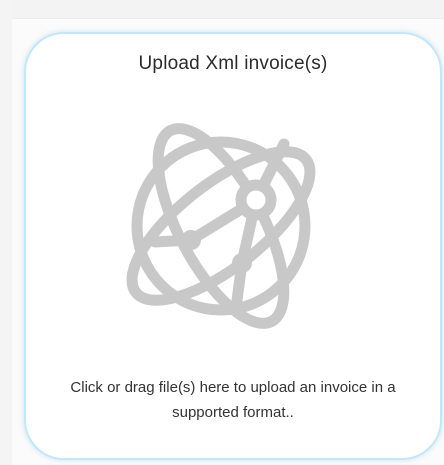  I want to click on panel-top-edge, so click(228, 9).